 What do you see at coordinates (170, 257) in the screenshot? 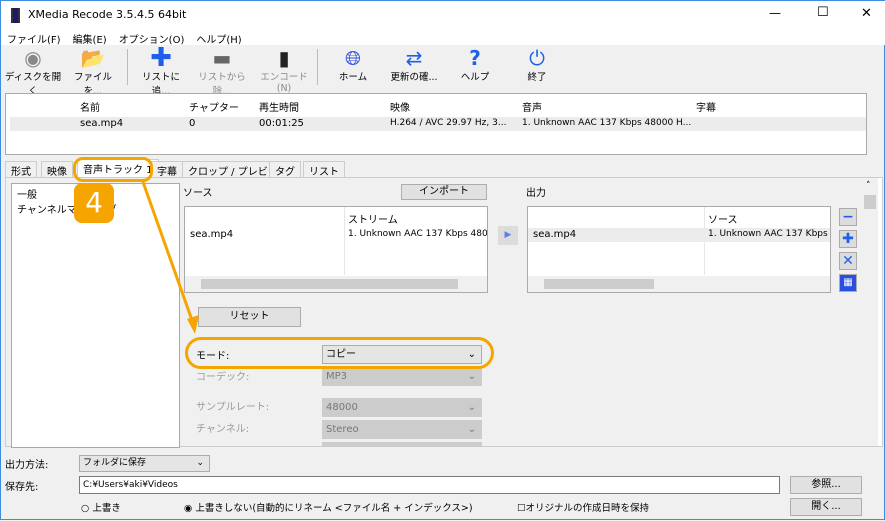
I see `annotation-arrow` at bounding box center [170, 257].